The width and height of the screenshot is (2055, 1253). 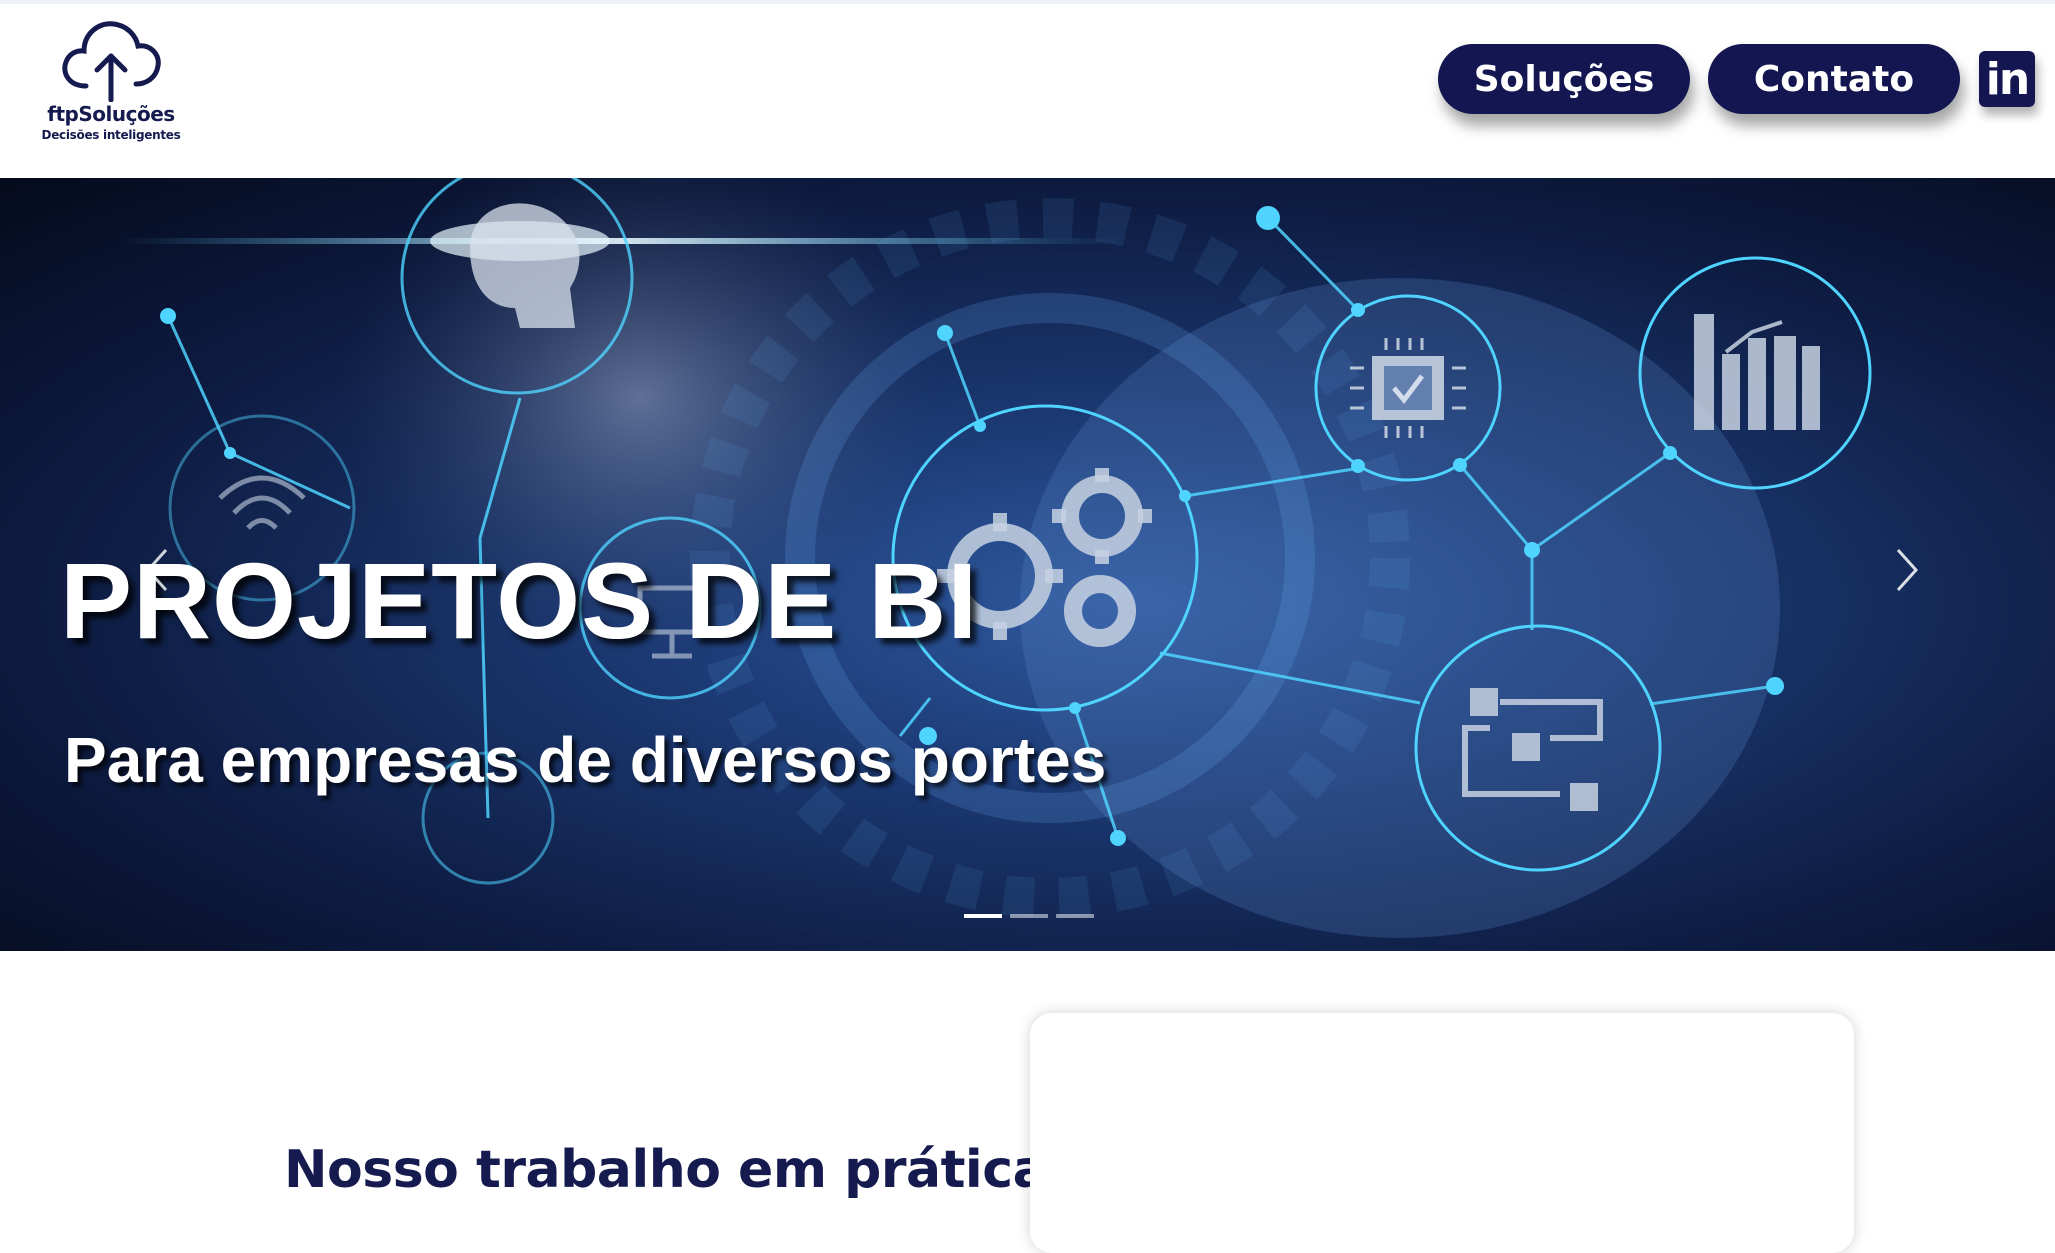 I want to click on hero-title: PROJETOS DE BI, so click(x=519, y=600).